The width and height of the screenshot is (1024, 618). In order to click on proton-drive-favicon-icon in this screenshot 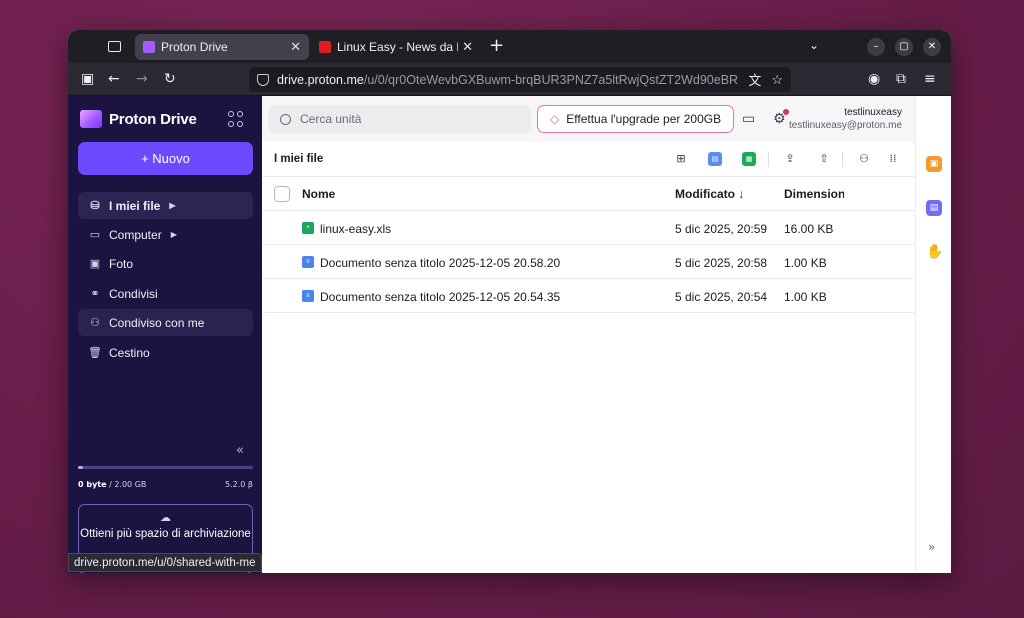, I will do `click(149, 47)`.